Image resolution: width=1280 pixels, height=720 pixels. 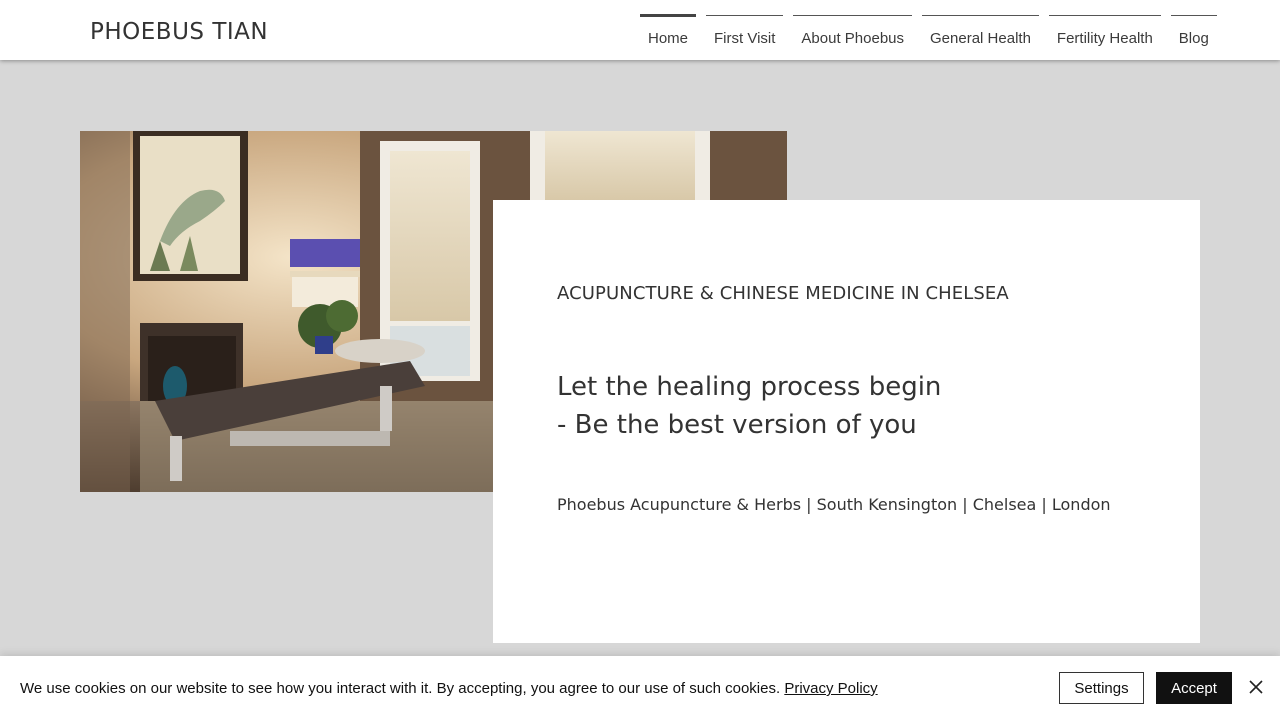 What do you see at coordinates (737, 425) in the screenshot?
I see `headline-line-2: - Be the best version of you` at bounding box center [737, 425].